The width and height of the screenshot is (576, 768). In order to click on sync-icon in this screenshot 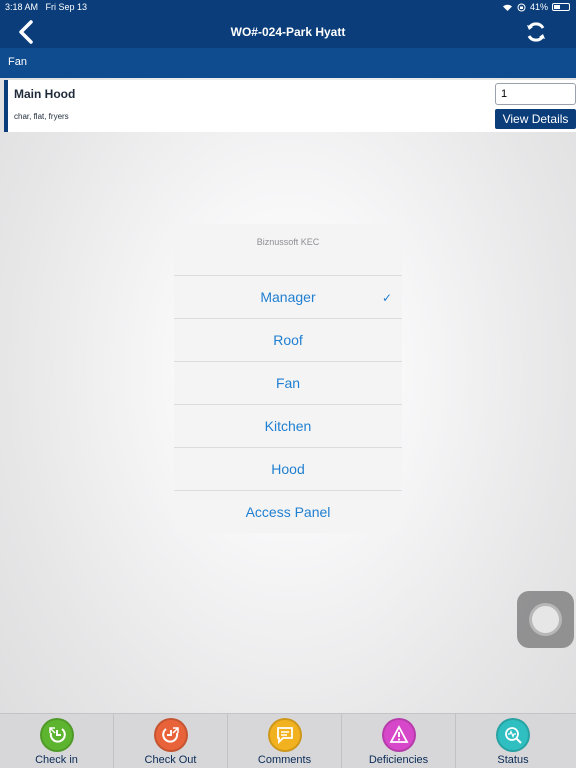, I will do `click(536, 32)`.